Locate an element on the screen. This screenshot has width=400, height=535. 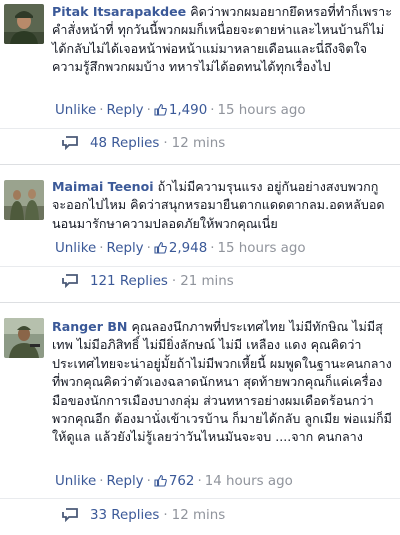
replies-count: 121 Replies is located at coordinates (129, 281).